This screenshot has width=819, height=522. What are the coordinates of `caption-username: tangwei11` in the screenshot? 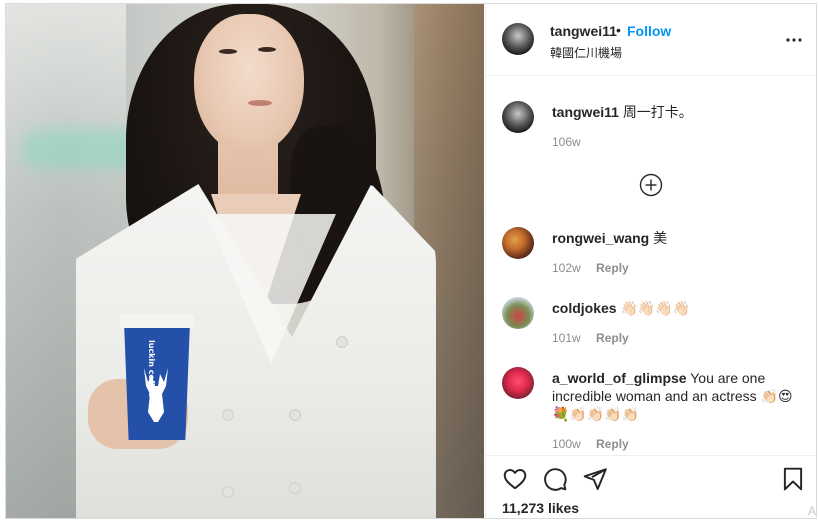 It's located at (585, 112).